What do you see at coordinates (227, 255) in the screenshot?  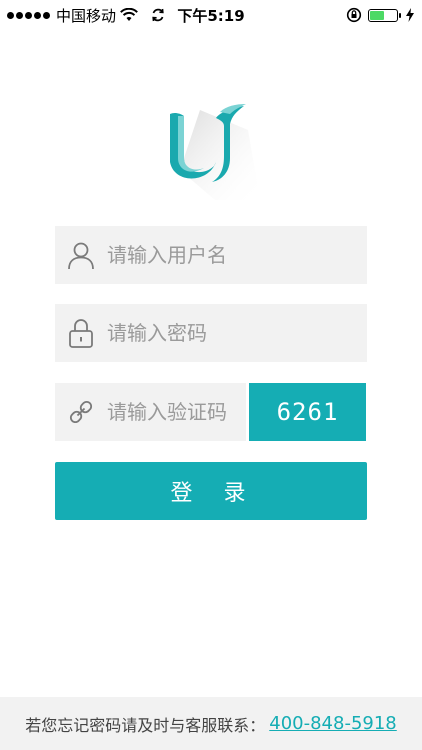 I see `username-input` at bounding box center [227, 255].